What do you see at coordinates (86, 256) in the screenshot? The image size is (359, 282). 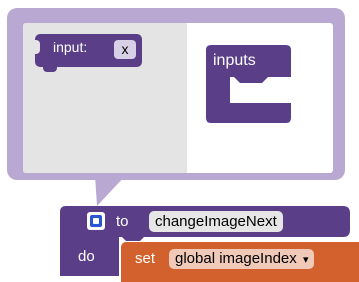 I see `do-label: do` at bounding box center [86, 256].